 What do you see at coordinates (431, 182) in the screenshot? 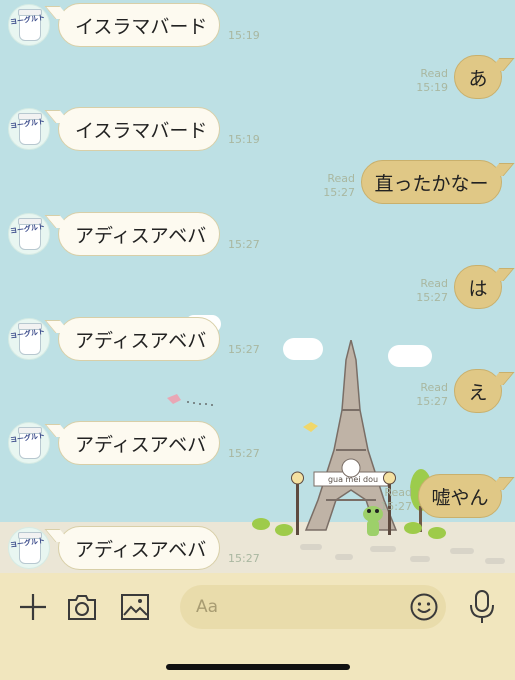
I see `message-bubble: 直ったかなー` at bounding box center [431, 182].